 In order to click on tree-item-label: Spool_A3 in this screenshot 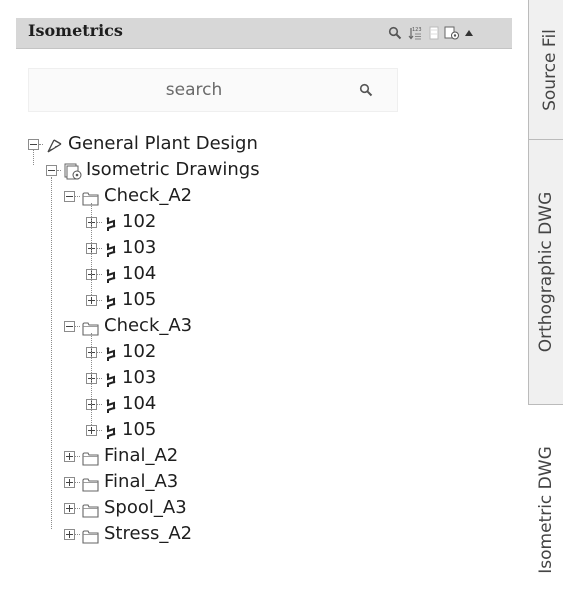, I will do `click(145, 507)`.